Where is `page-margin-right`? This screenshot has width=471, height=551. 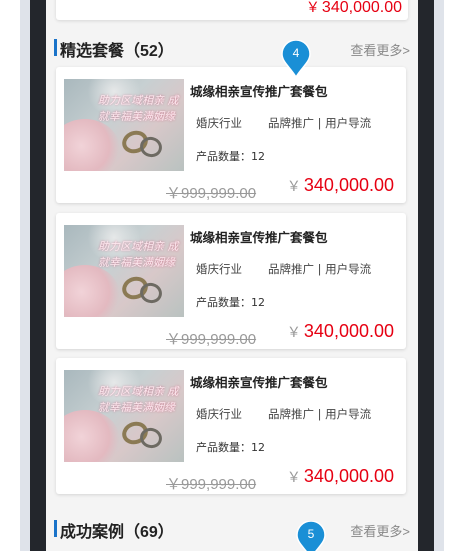
page-margin-right is located at coordinates (457, 275).